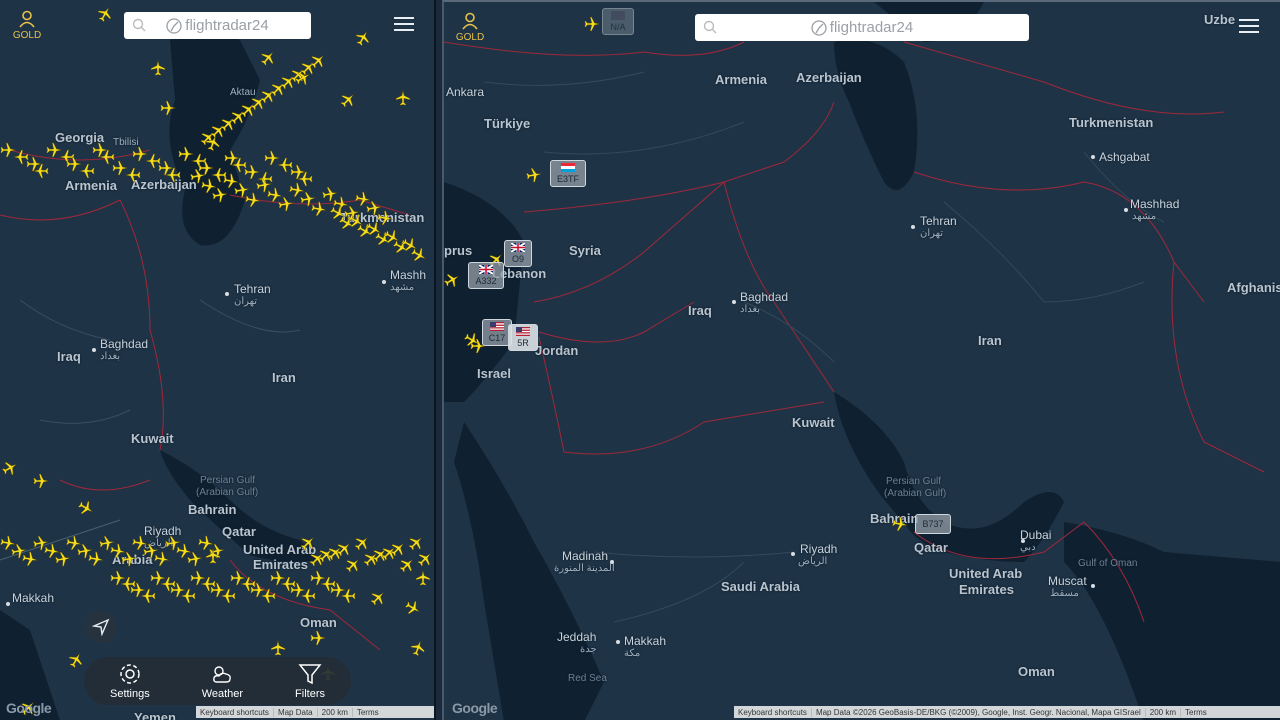 This screenshot has height=720, width=1280. I want to click on flag-luxembourg-icon, so click(568, 167).